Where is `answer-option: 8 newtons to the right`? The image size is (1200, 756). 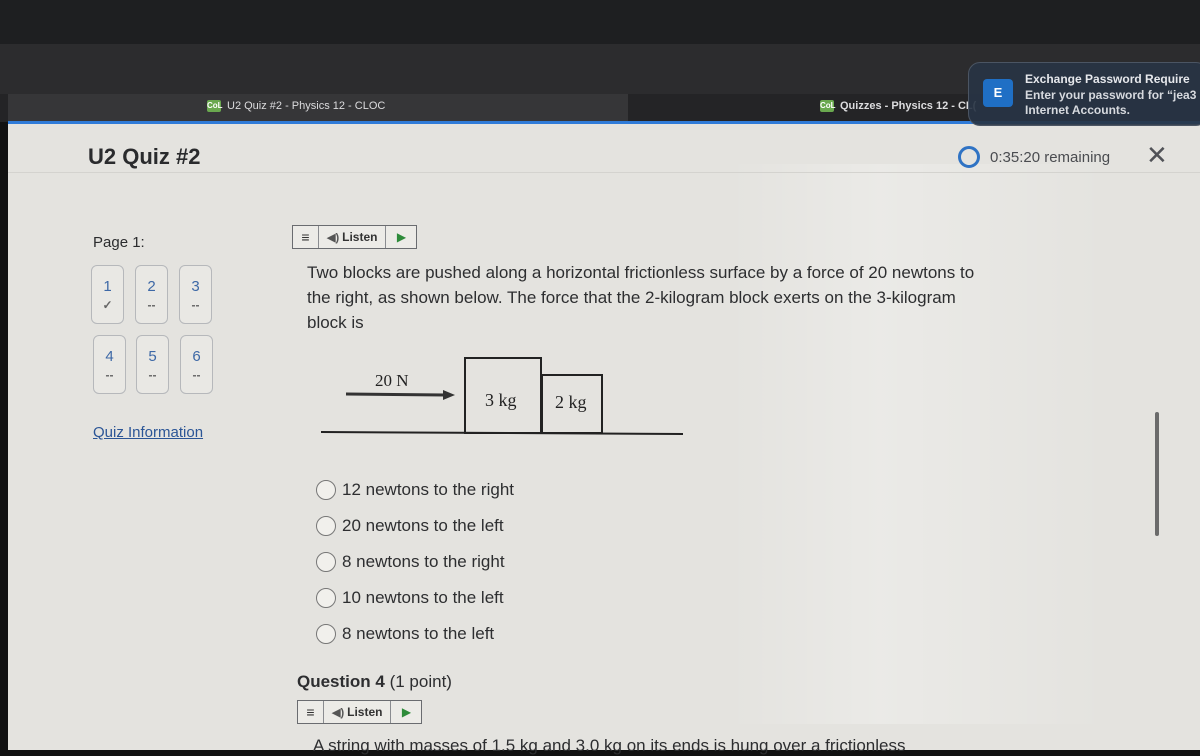 answer-option: 8 newtons to the right is located at coordinates (415, 562).